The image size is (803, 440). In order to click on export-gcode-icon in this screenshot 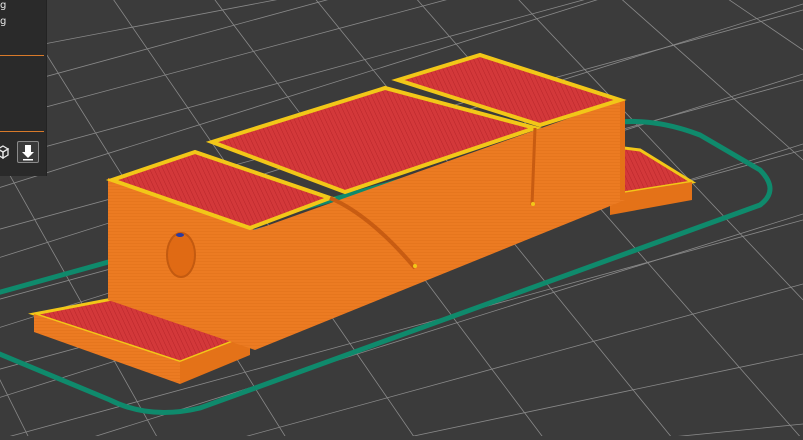, I will do `click(28, 152)`.